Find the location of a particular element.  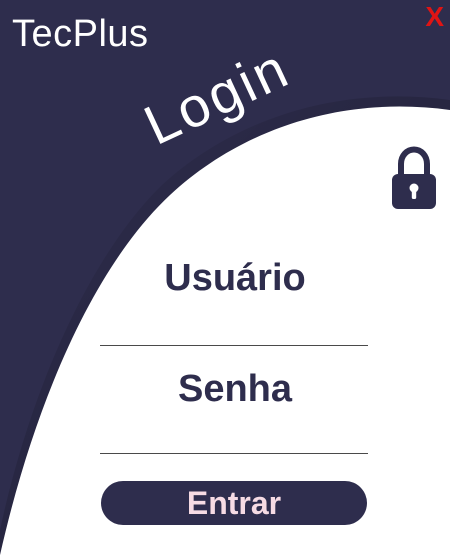

enter-button: Entrar is located at coordinates (234, 503).